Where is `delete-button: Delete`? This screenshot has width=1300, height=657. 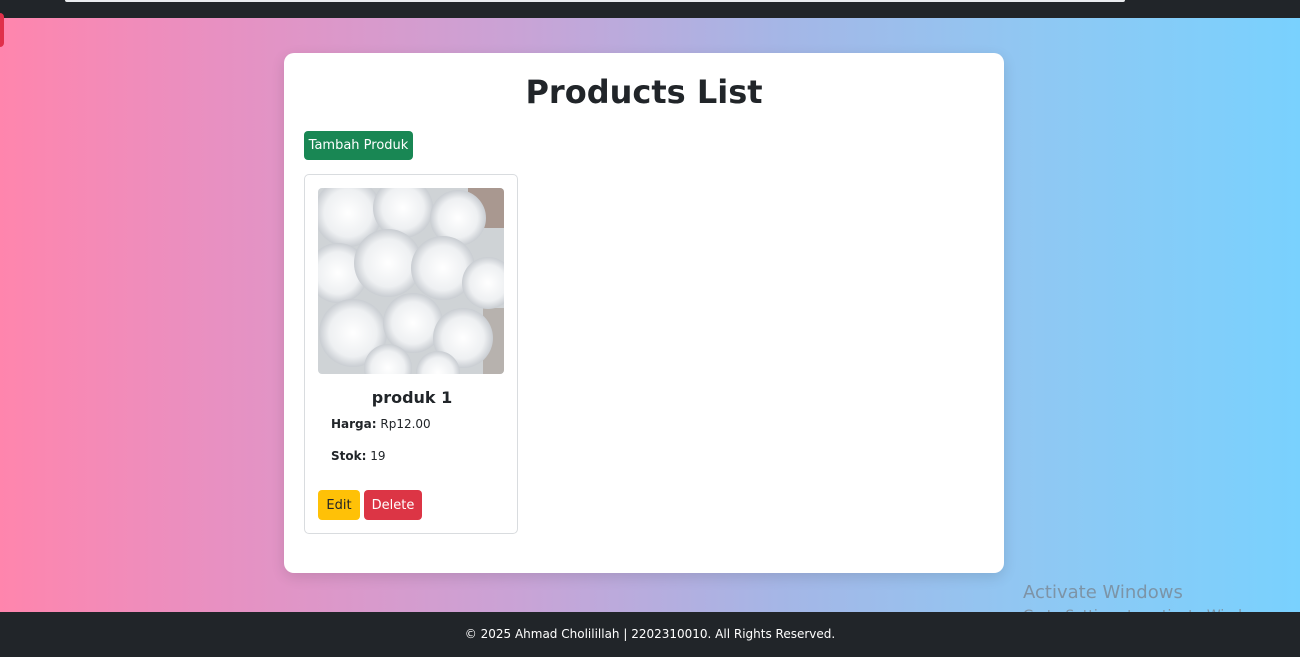 delete-button: Delete is located at coordinates (393, 505).